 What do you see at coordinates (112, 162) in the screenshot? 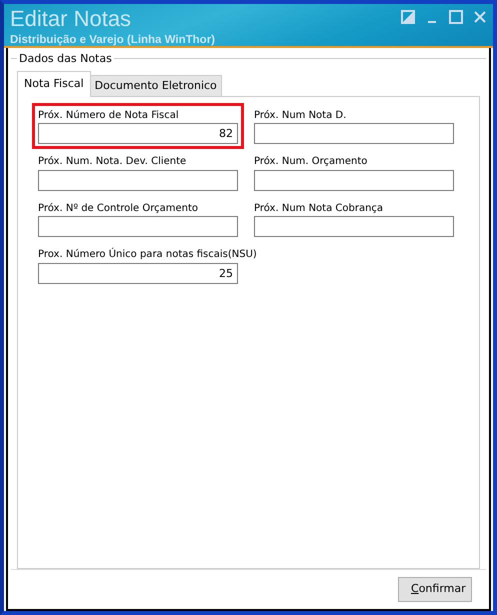
I see `field-label: Próx. Num. Nota. Dev. Cliente` at bounding box center [112, 162].